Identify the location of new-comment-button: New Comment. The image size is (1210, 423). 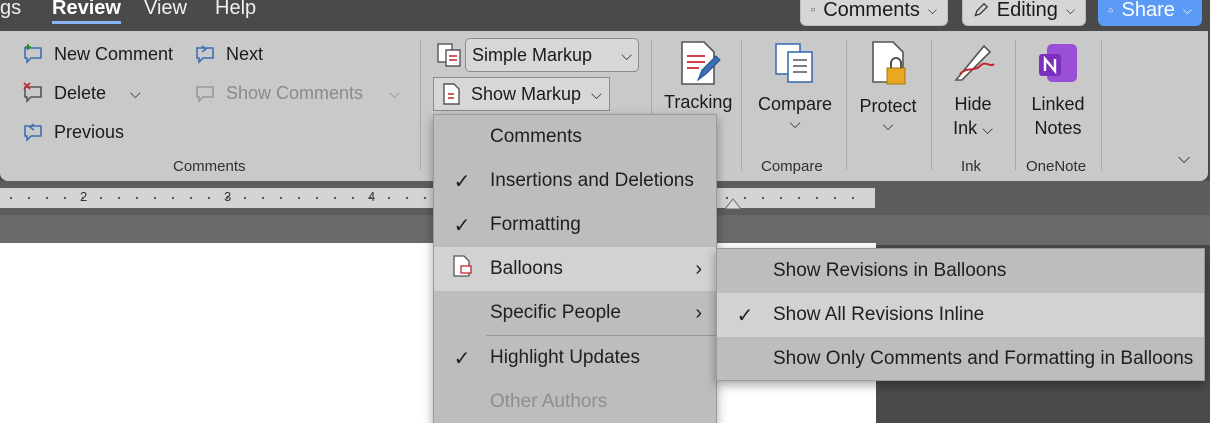
(97, 54).